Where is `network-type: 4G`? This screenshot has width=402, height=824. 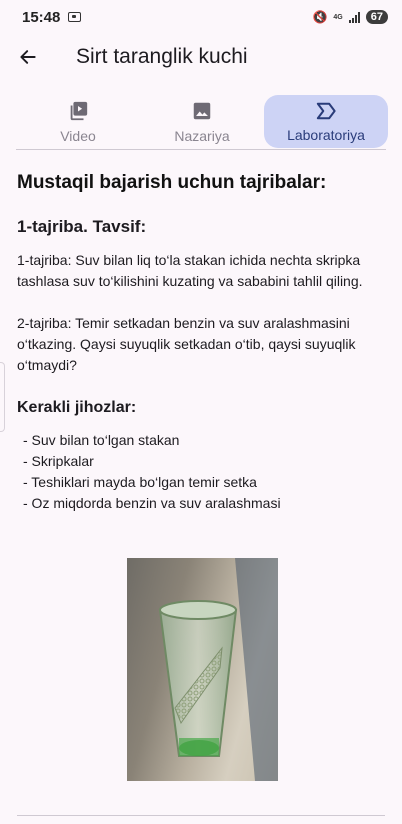 network-type: 4G is located at coordinates (338, 17).